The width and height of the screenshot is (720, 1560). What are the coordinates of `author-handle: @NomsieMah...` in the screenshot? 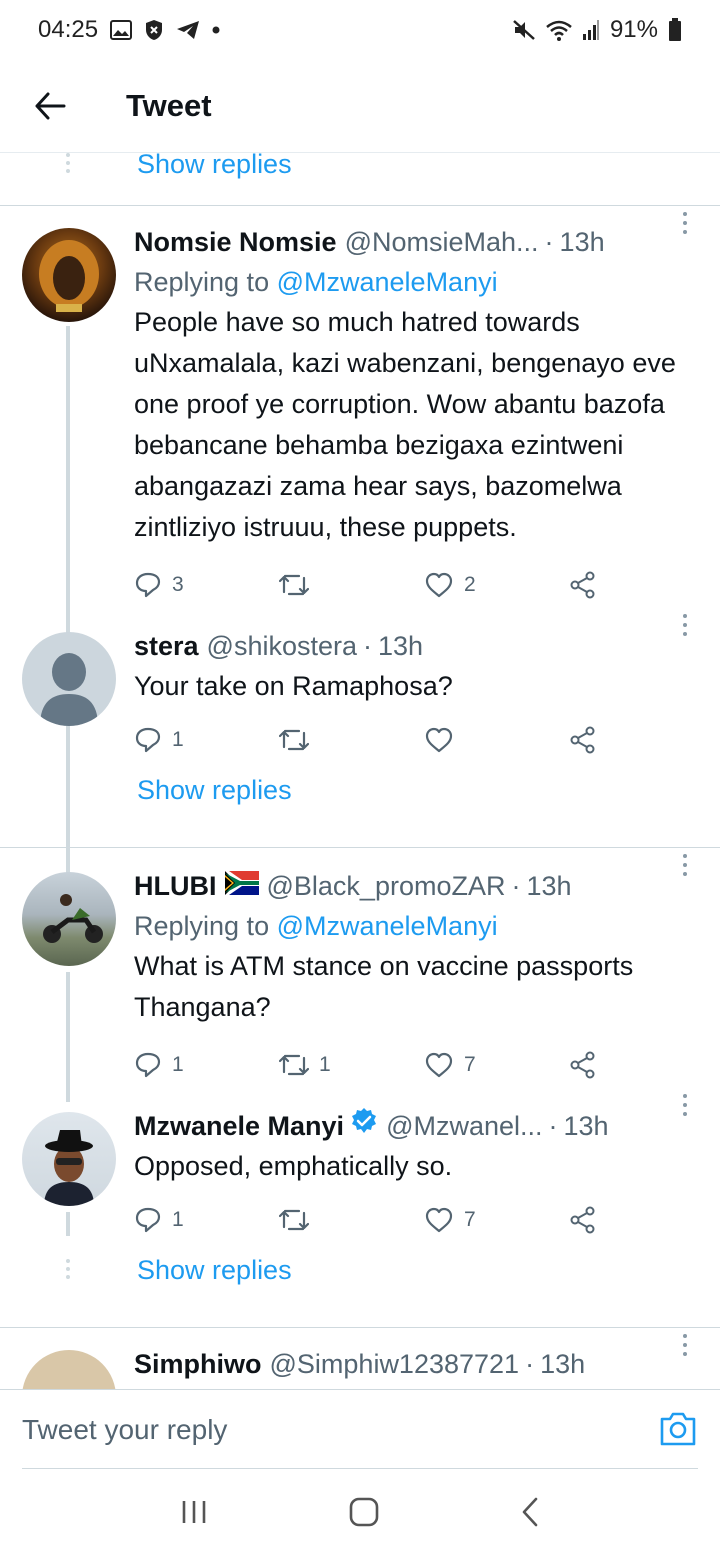 It's located at (442, 242).